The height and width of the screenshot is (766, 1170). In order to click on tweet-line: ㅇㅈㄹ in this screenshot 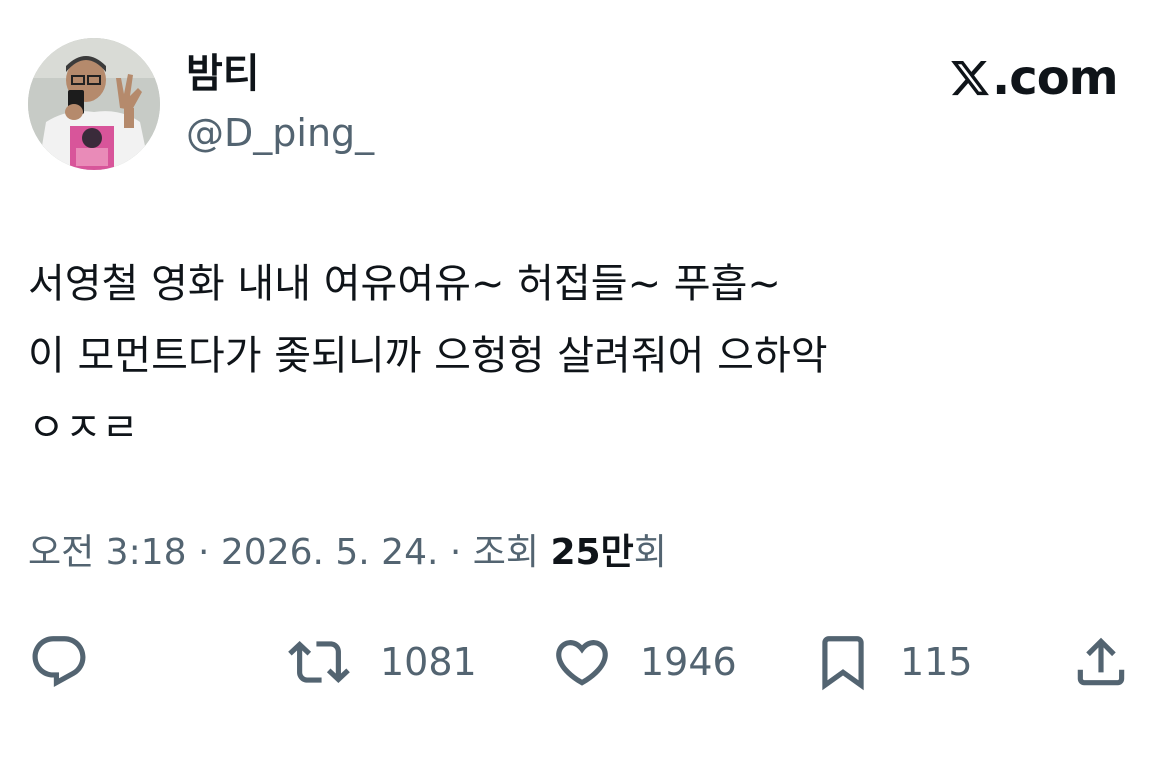, I will do `click(83, 428)`.